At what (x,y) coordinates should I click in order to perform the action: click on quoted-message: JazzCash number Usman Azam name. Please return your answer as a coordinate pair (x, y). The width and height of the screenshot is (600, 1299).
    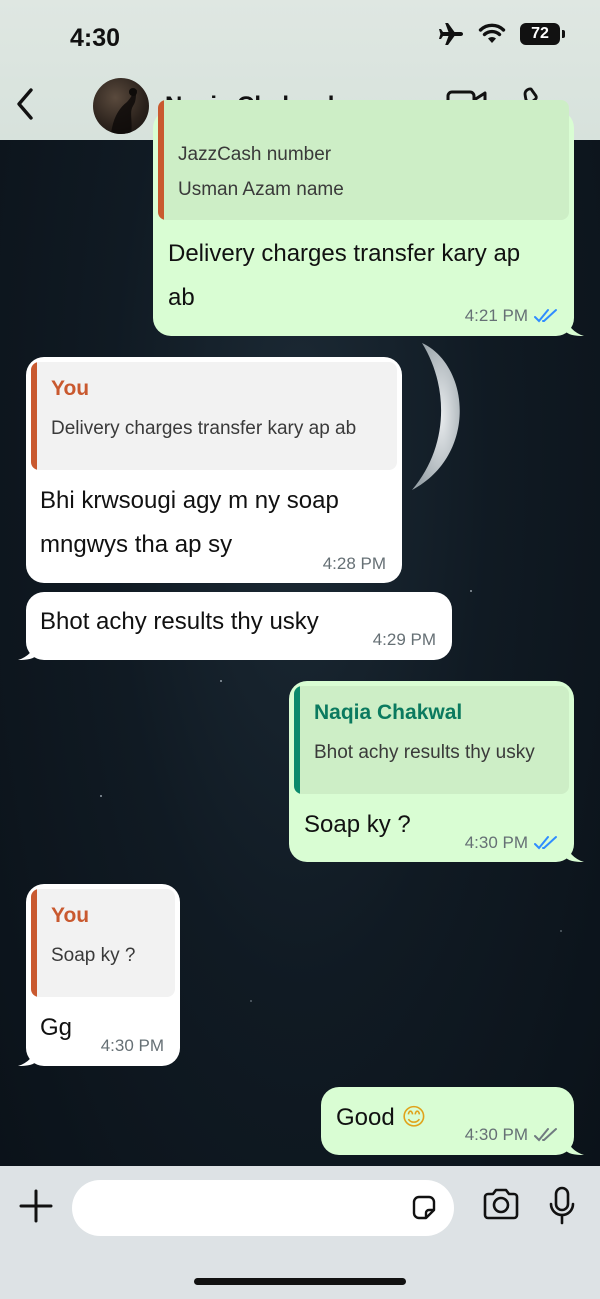
    Looking at the image, I should click on (363, 160).